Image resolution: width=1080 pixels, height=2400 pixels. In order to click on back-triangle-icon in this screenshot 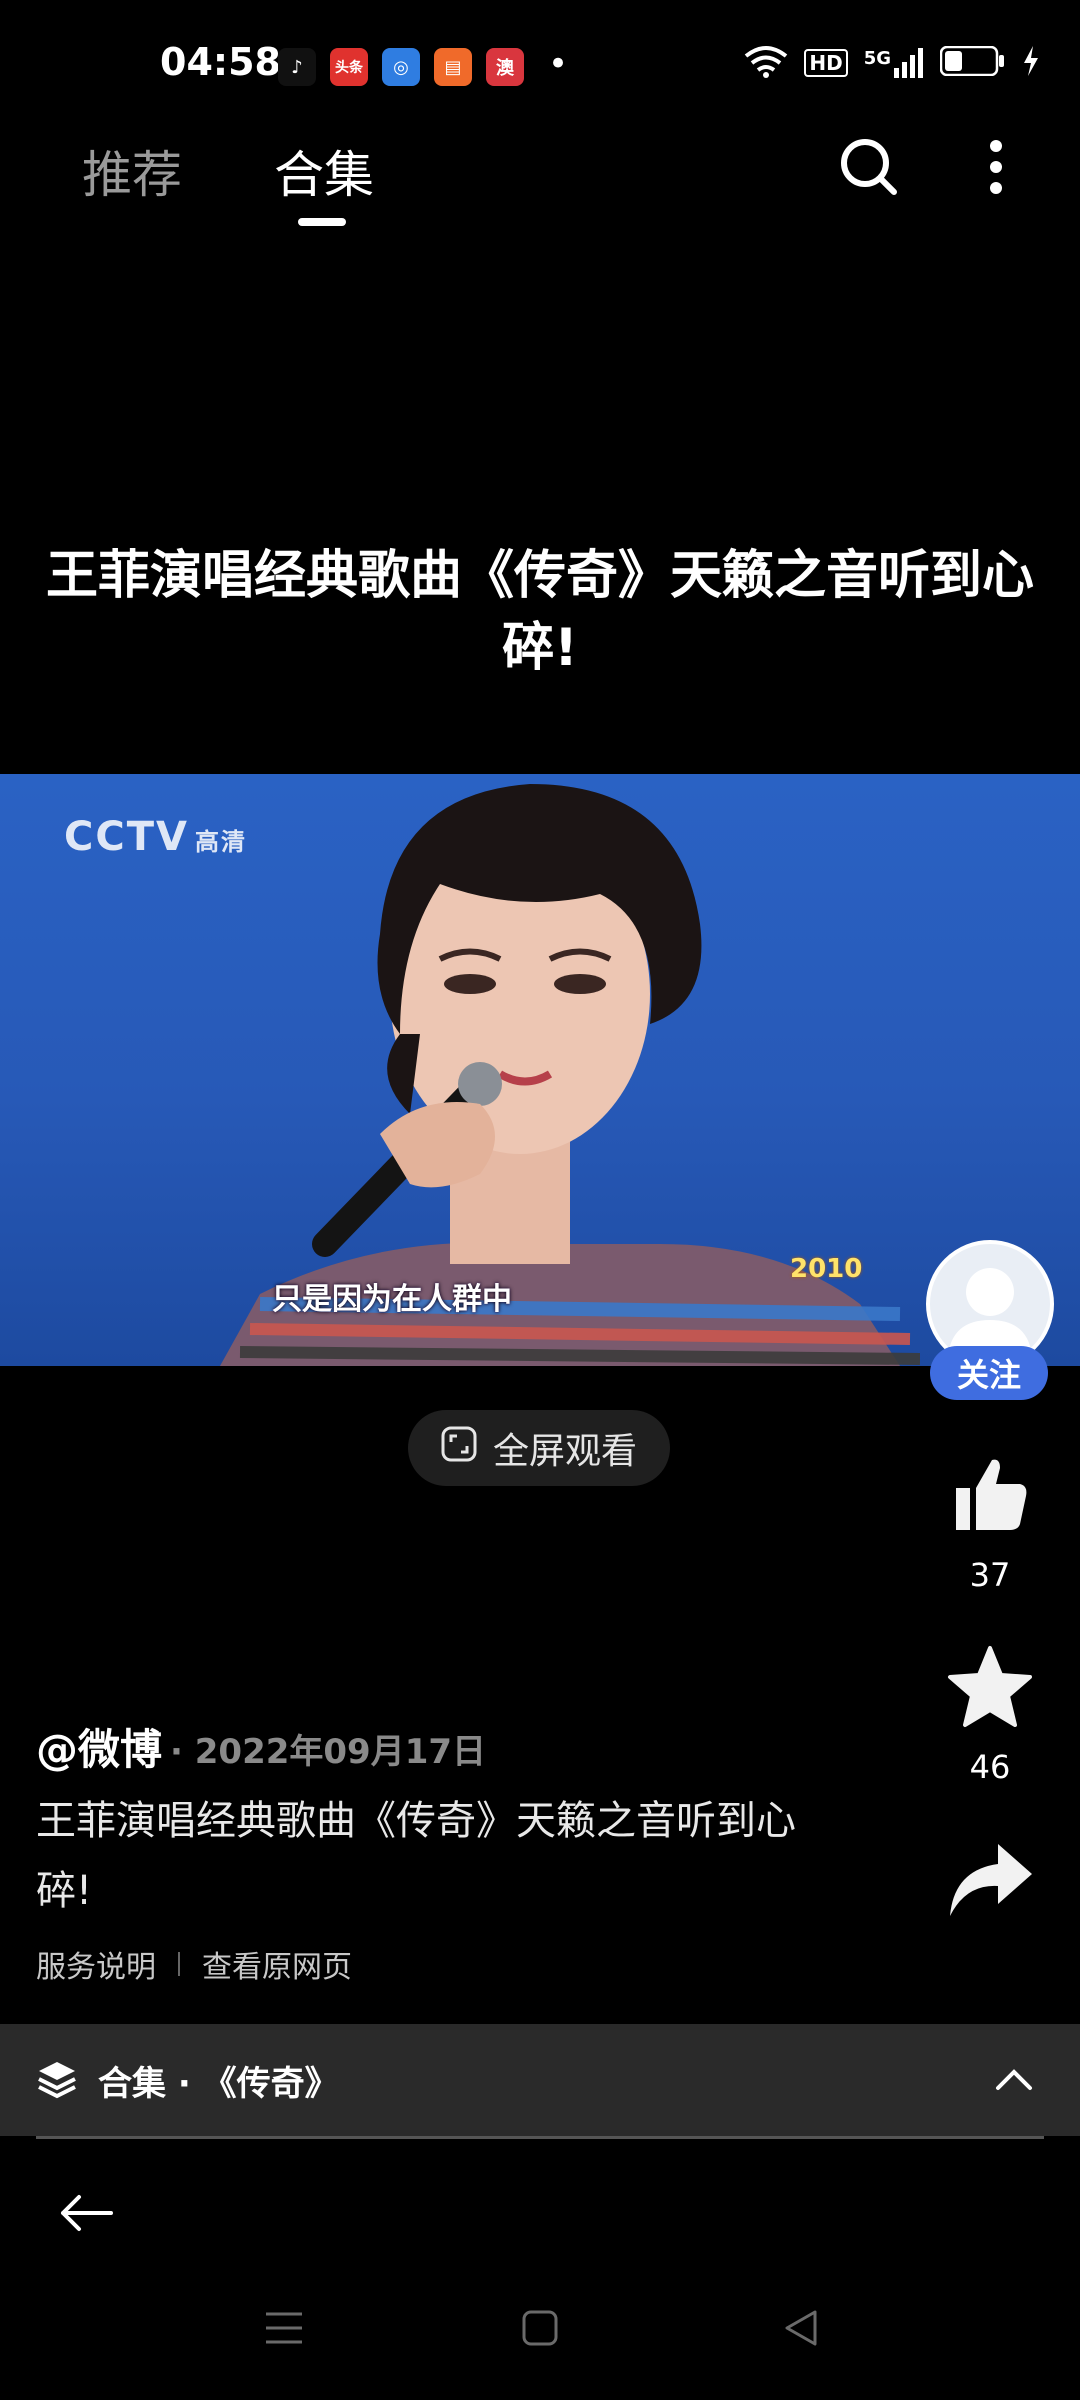, I will do `click(800, 2330)`.